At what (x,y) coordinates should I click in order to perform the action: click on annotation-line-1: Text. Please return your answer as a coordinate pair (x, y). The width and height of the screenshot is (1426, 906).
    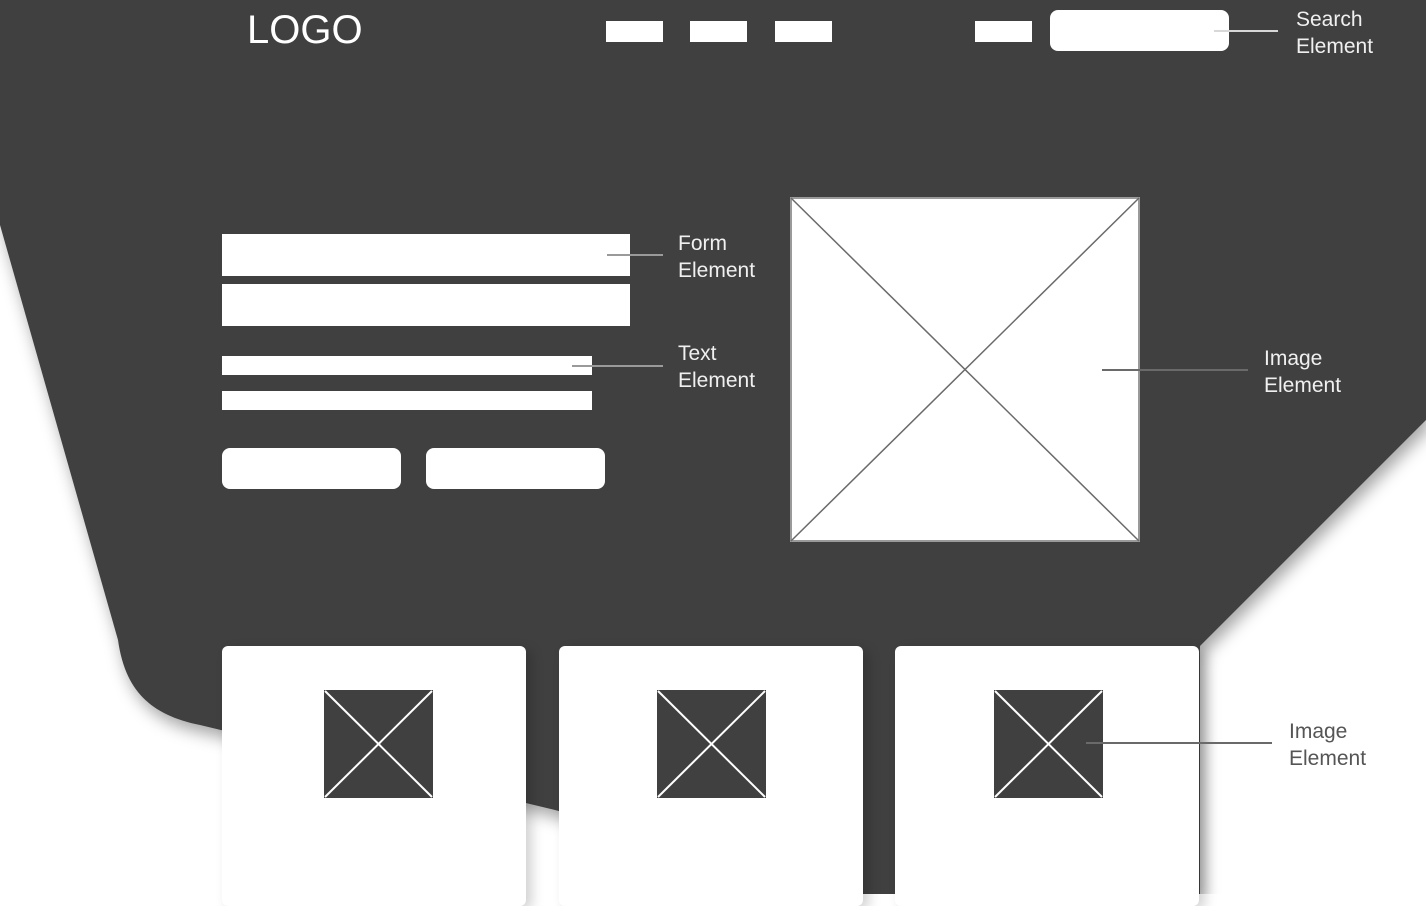
    Looking at the image, I should click on (697, 353).